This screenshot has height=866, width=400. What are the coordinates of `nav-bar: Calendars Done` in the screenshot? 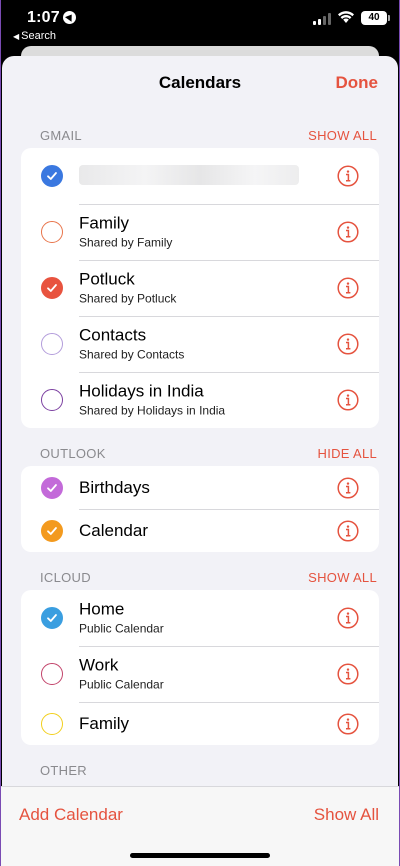 It's located at (200, 83).